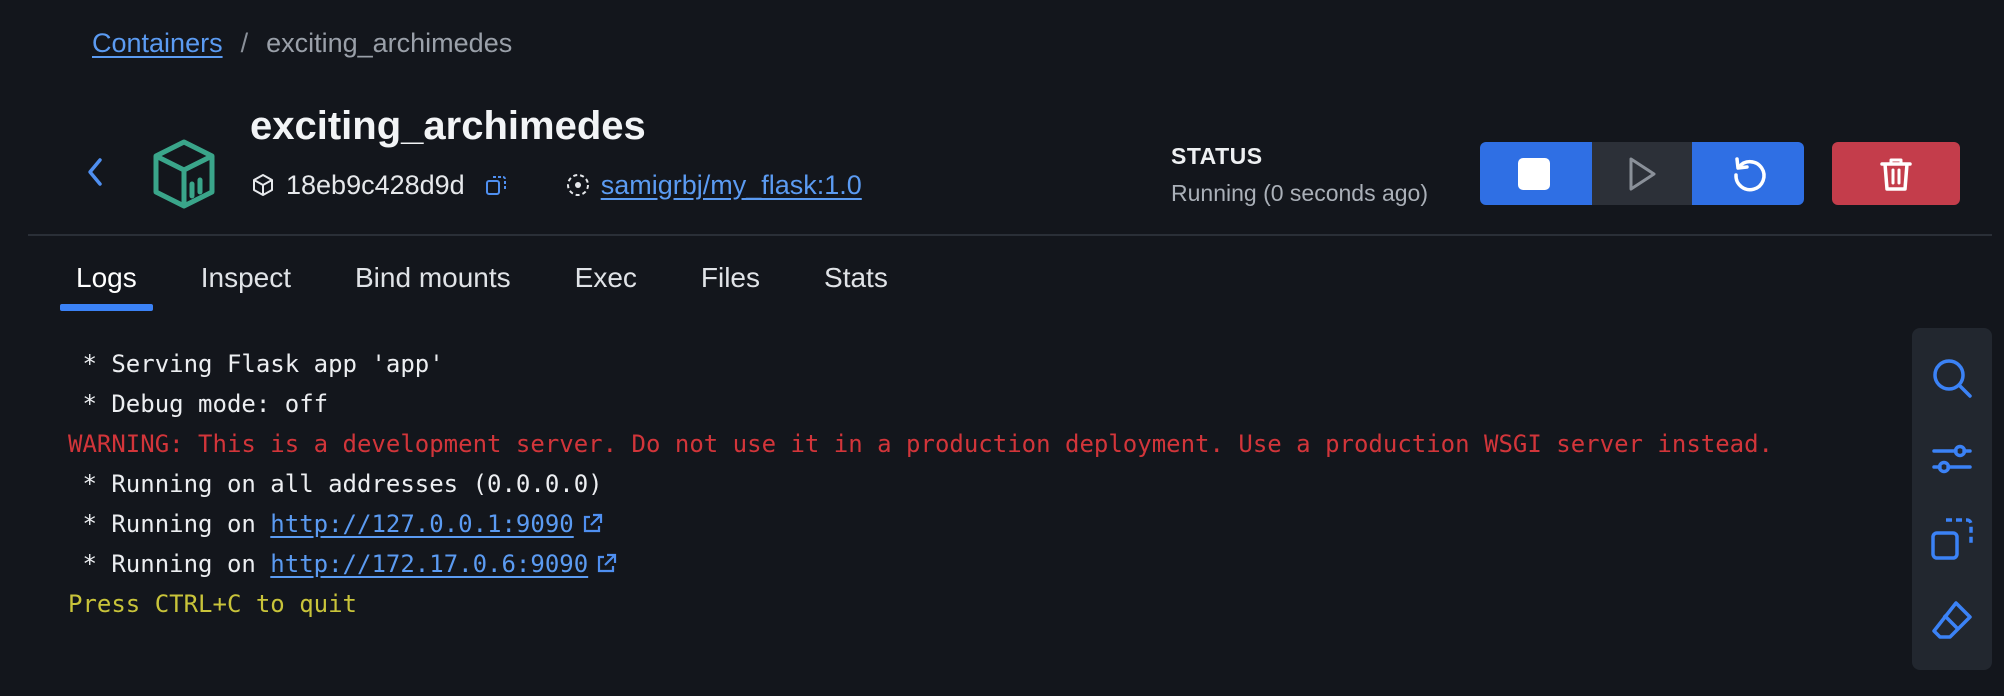 The width and height of the screenshot is (2004, 696). I want to click on log-link-localhost: http://127.0.0.1:9090, so click(421, 524).